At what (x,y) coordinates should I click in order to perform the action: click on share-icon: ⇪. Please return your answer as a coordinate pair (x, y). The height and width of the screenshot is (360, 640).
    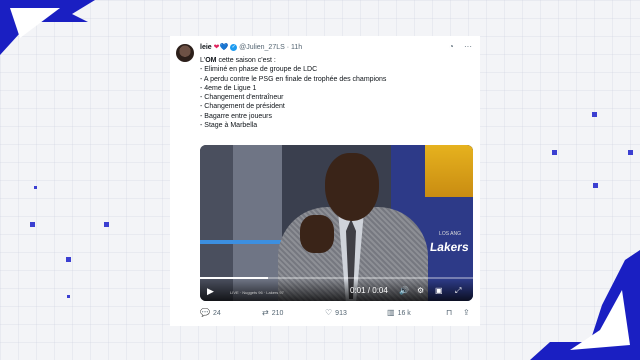
    Looking at the image, I should click on (466, 312).